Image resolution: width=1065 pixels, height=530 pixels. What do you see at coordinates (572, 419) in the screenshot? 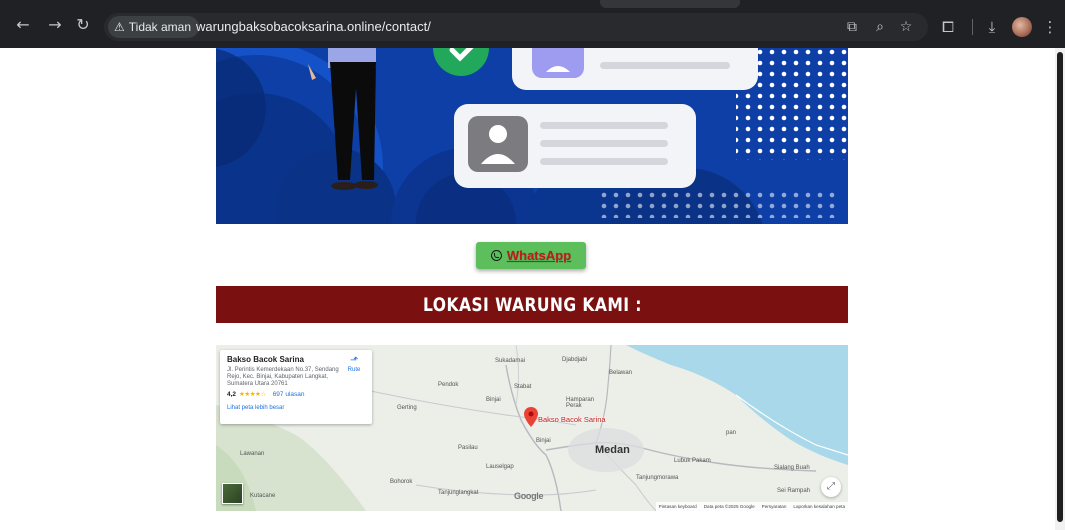
I see `marker-label: Bakso Bacok Sarina` at bounding box center [572, 419].